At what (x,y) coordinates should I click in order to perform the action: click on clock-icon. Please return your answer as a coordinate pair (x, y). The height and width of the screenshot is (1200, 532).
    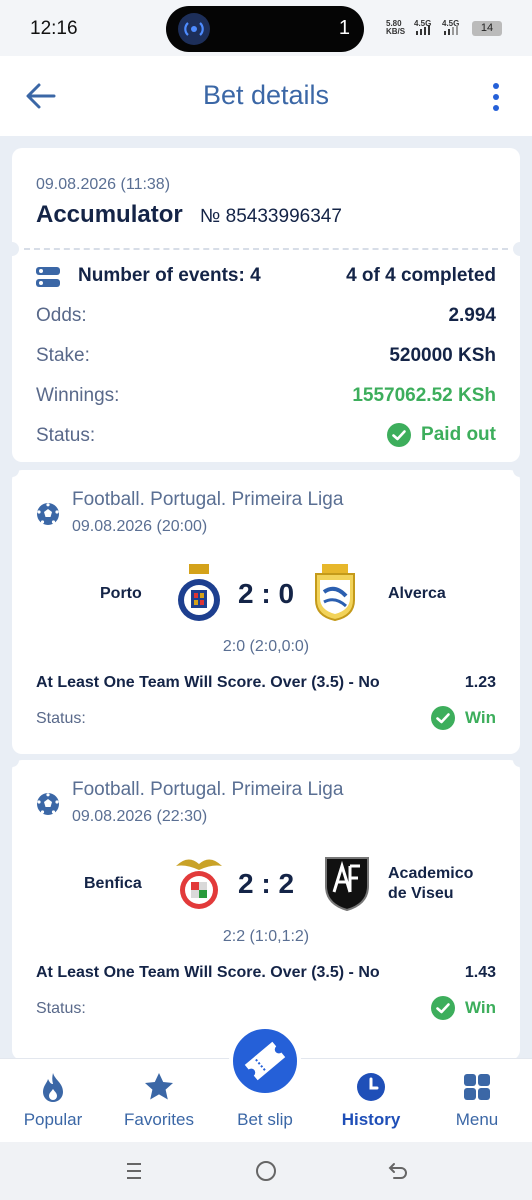
    Looking at the image, I should click on (371, 1087).